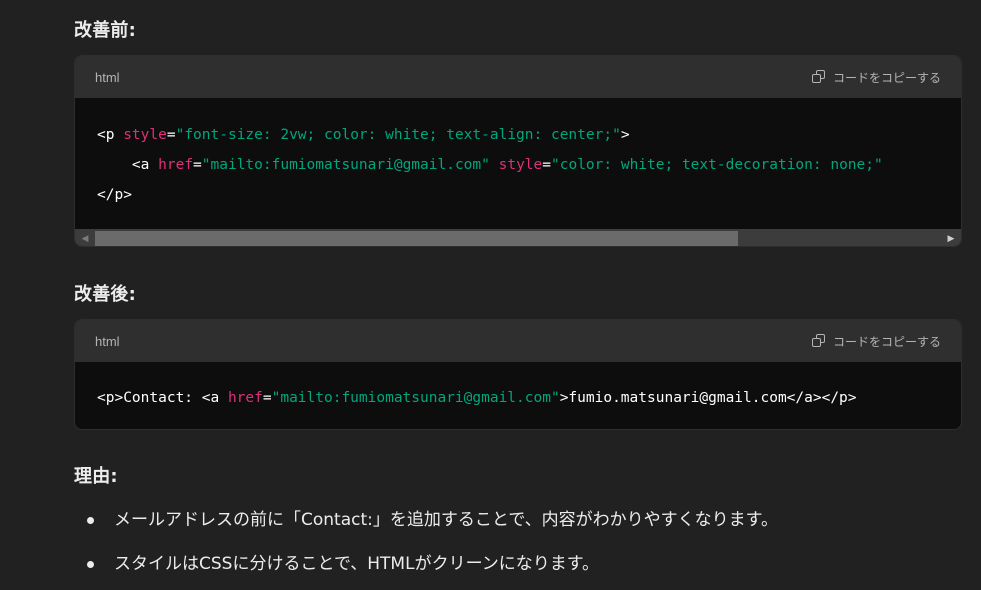 This screenshot has width=981, height=590. Describe the element at coordinates (426, 568) in the screenshot. I see `list-item: スタイルはCSSに分けることで、HTMLがクリーンになります。` at that location.